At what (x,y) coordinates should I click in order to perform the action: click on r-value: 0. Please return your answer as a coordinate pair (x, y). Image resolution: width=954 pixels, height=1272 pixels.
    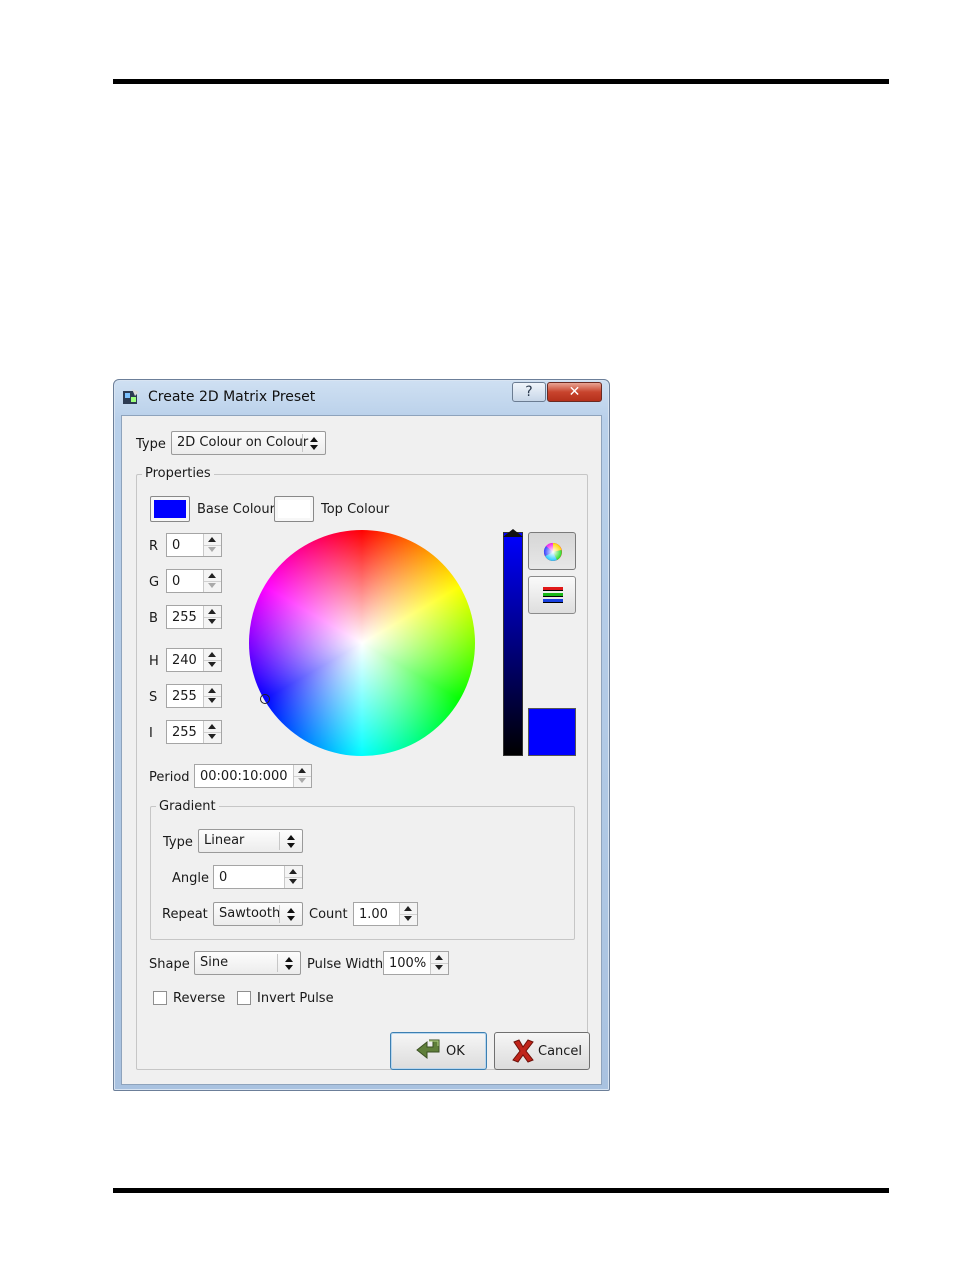
    Looking at the image, I should click on (176, 545).